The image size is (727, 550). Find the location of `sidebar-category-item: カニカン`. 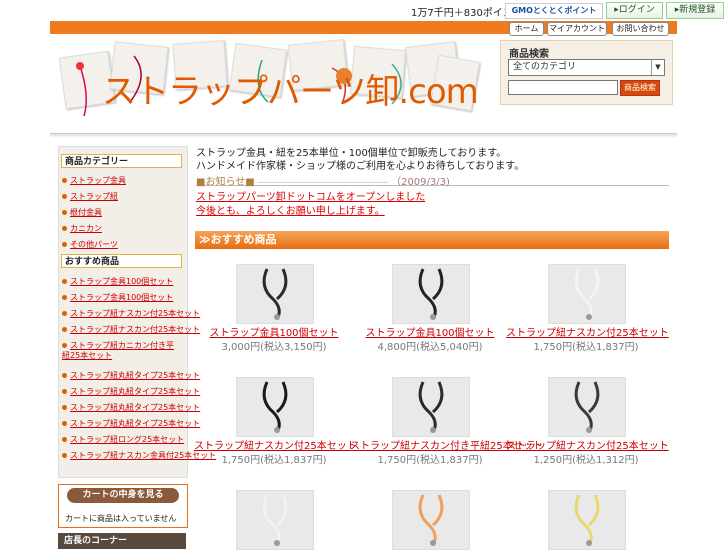

sidebar-category-item: カニカン is located at coordinates (82, 229).